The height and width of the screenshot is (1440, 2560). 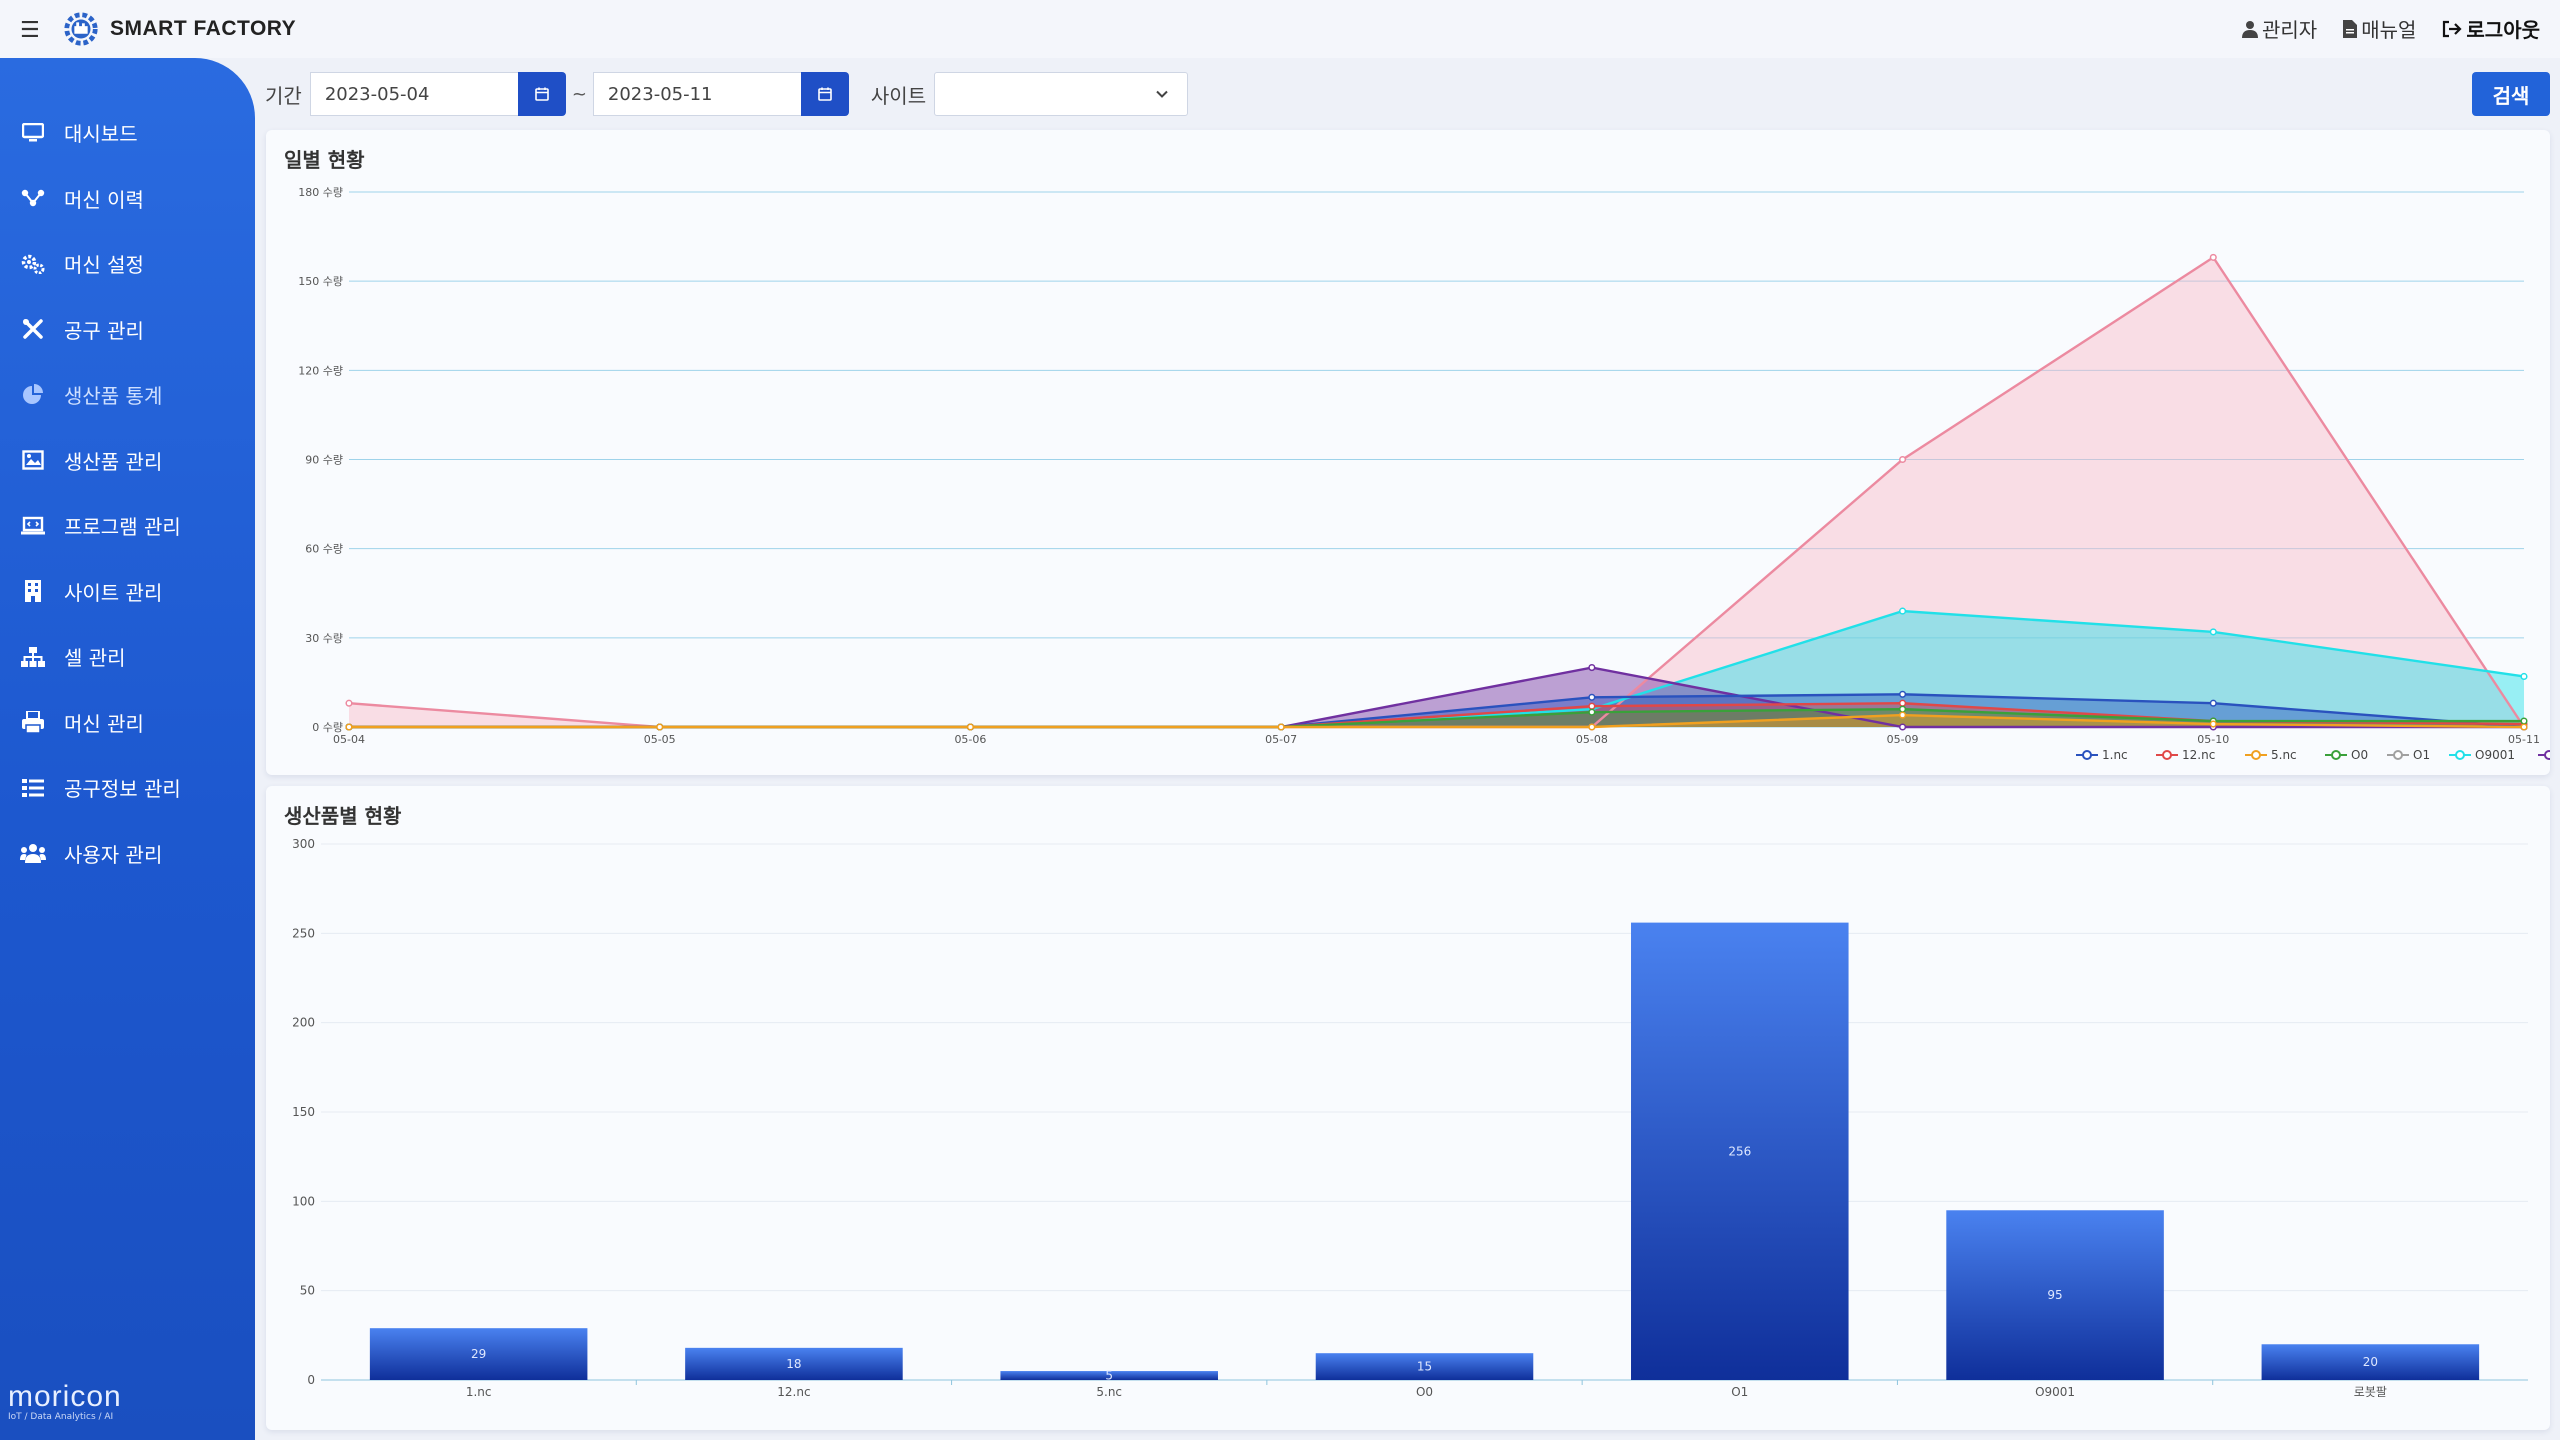 I want to click on x-tick-label: 05-06, so click(x=970, y=739).